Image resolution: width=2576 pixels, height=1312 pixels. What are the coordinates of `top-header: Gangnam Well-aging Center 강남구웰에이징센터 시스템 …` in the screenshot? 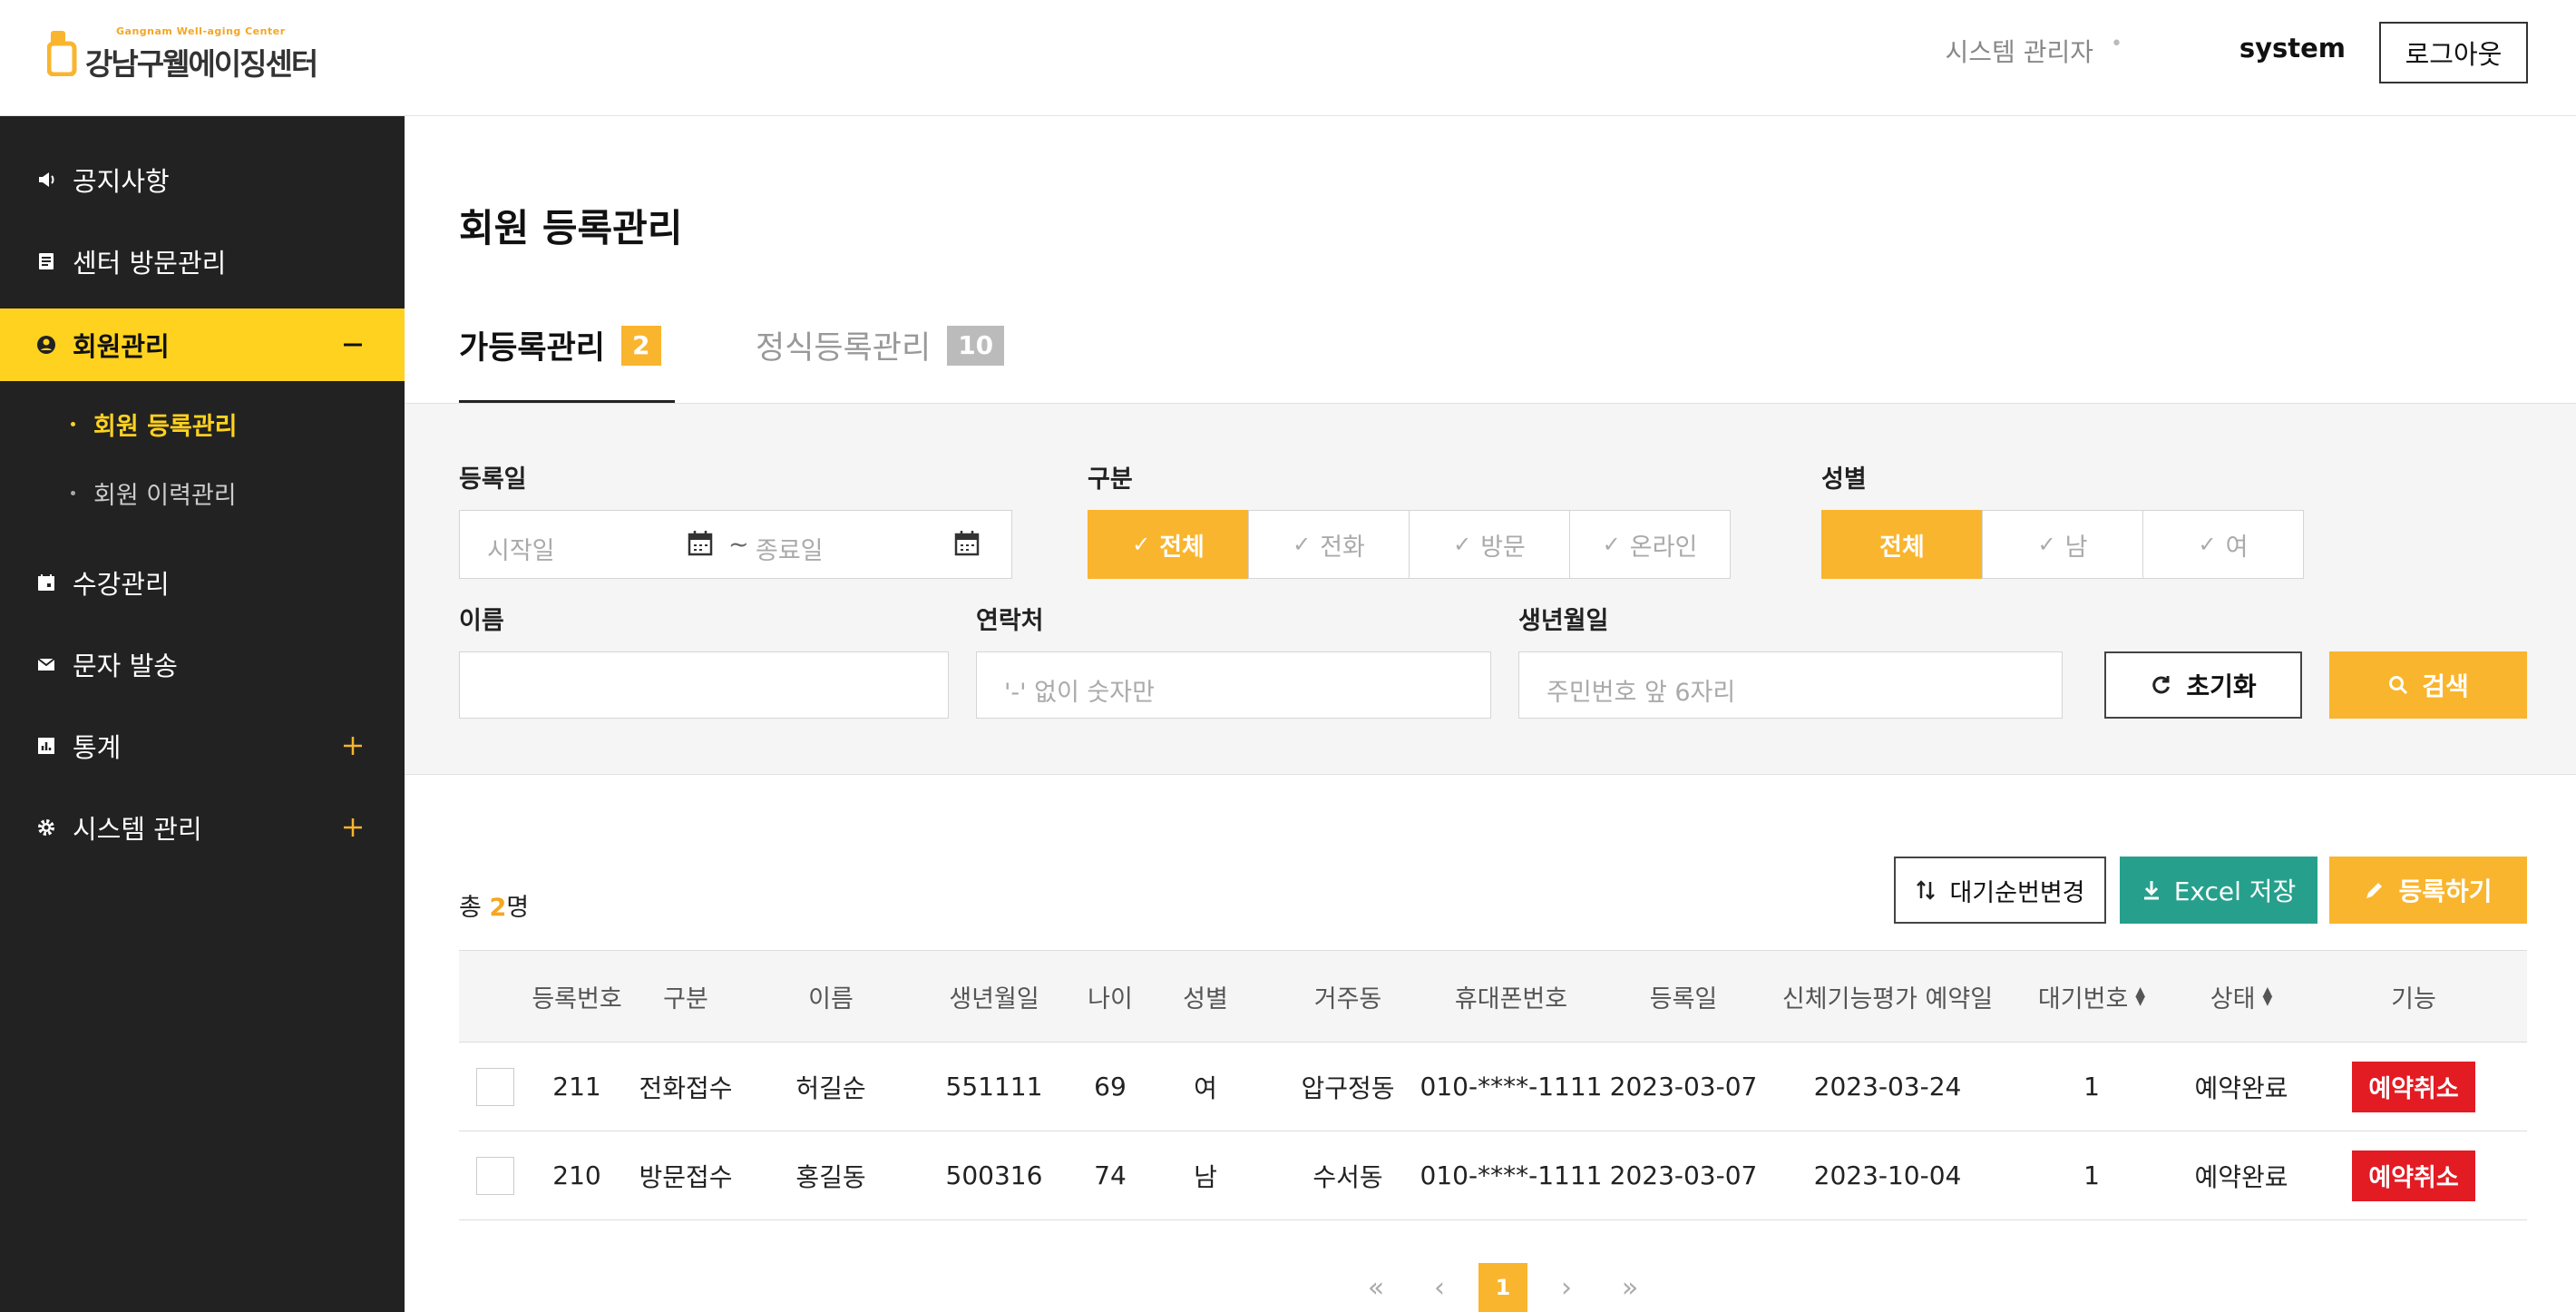 It's located at (1288, 58).